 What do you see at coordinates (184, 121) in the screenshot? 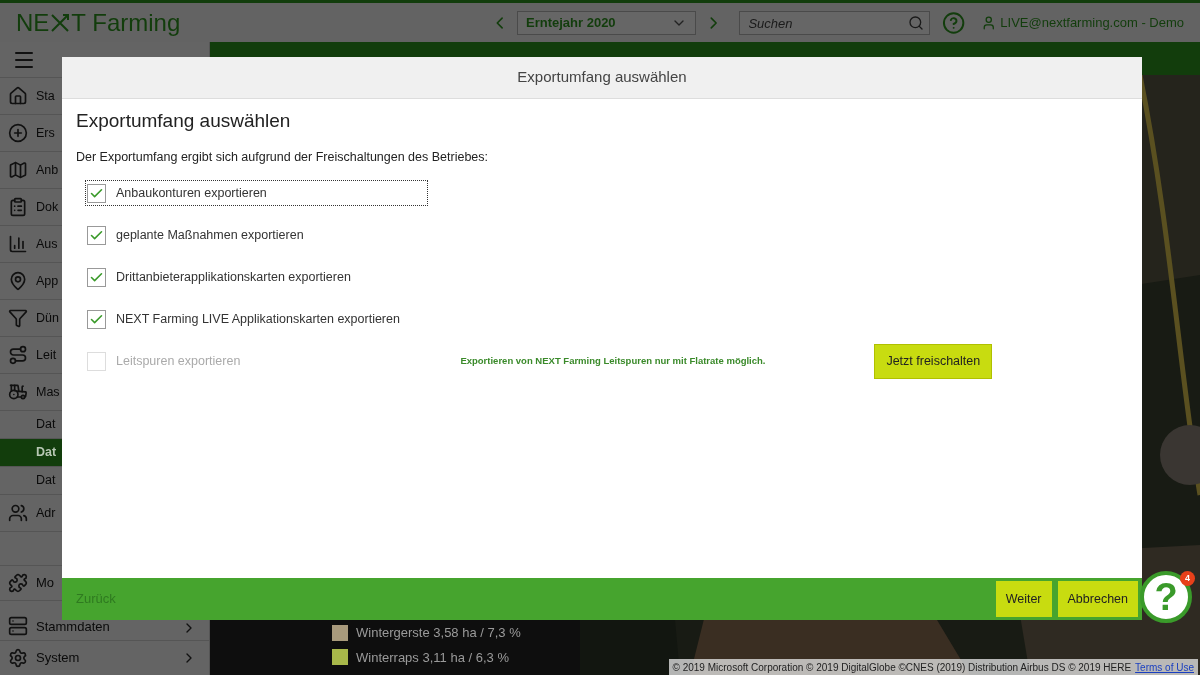
I see `dialog-heading: Exportumfang auswählen` at bounding box center [184, 121].